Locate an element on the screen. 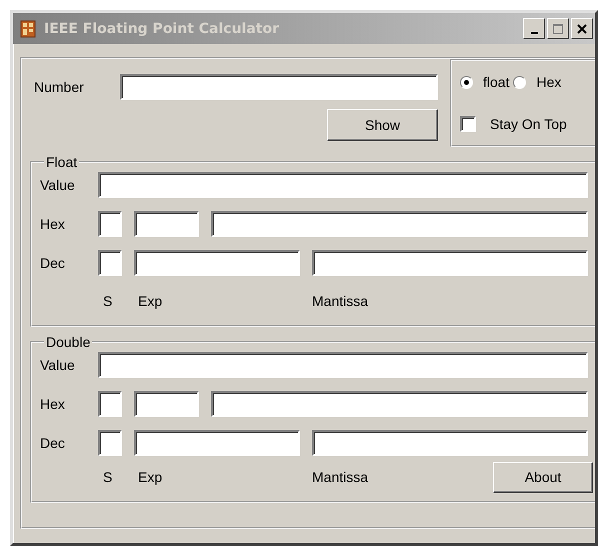  maximize-icon is located at coordinates (558, 28).